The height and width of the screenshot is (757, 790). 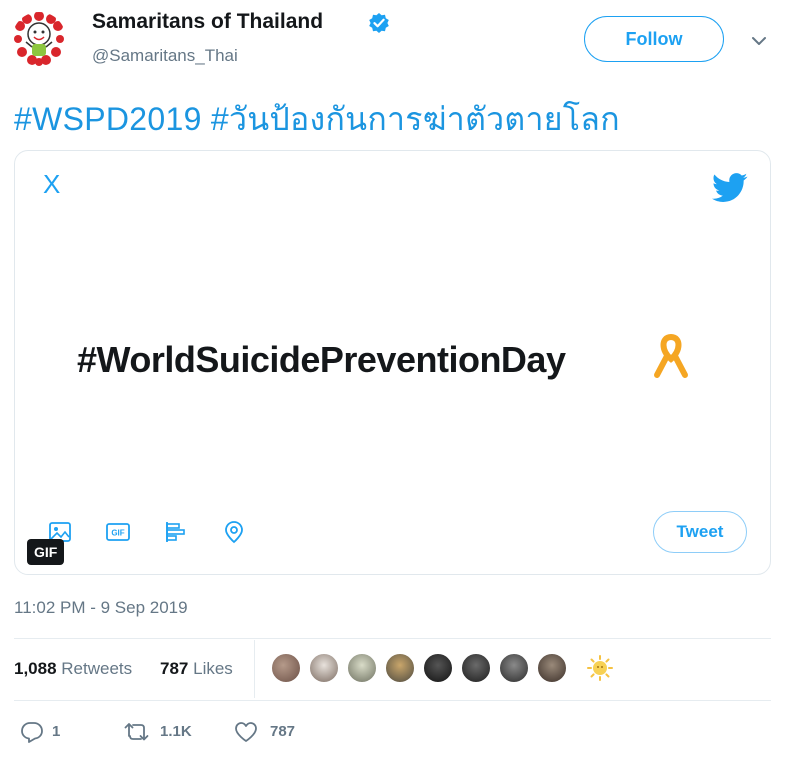 I want to click on twitter-bird-icon, so click(x=730, y=188).